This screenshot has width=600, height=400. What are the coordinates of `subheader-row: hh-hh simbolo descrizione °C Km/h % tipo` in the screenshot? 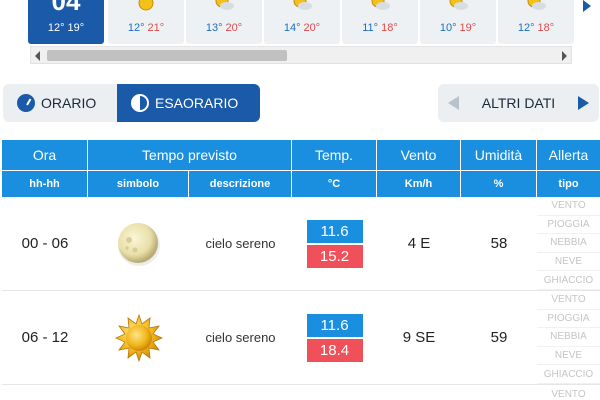 It's located at (301, 183).